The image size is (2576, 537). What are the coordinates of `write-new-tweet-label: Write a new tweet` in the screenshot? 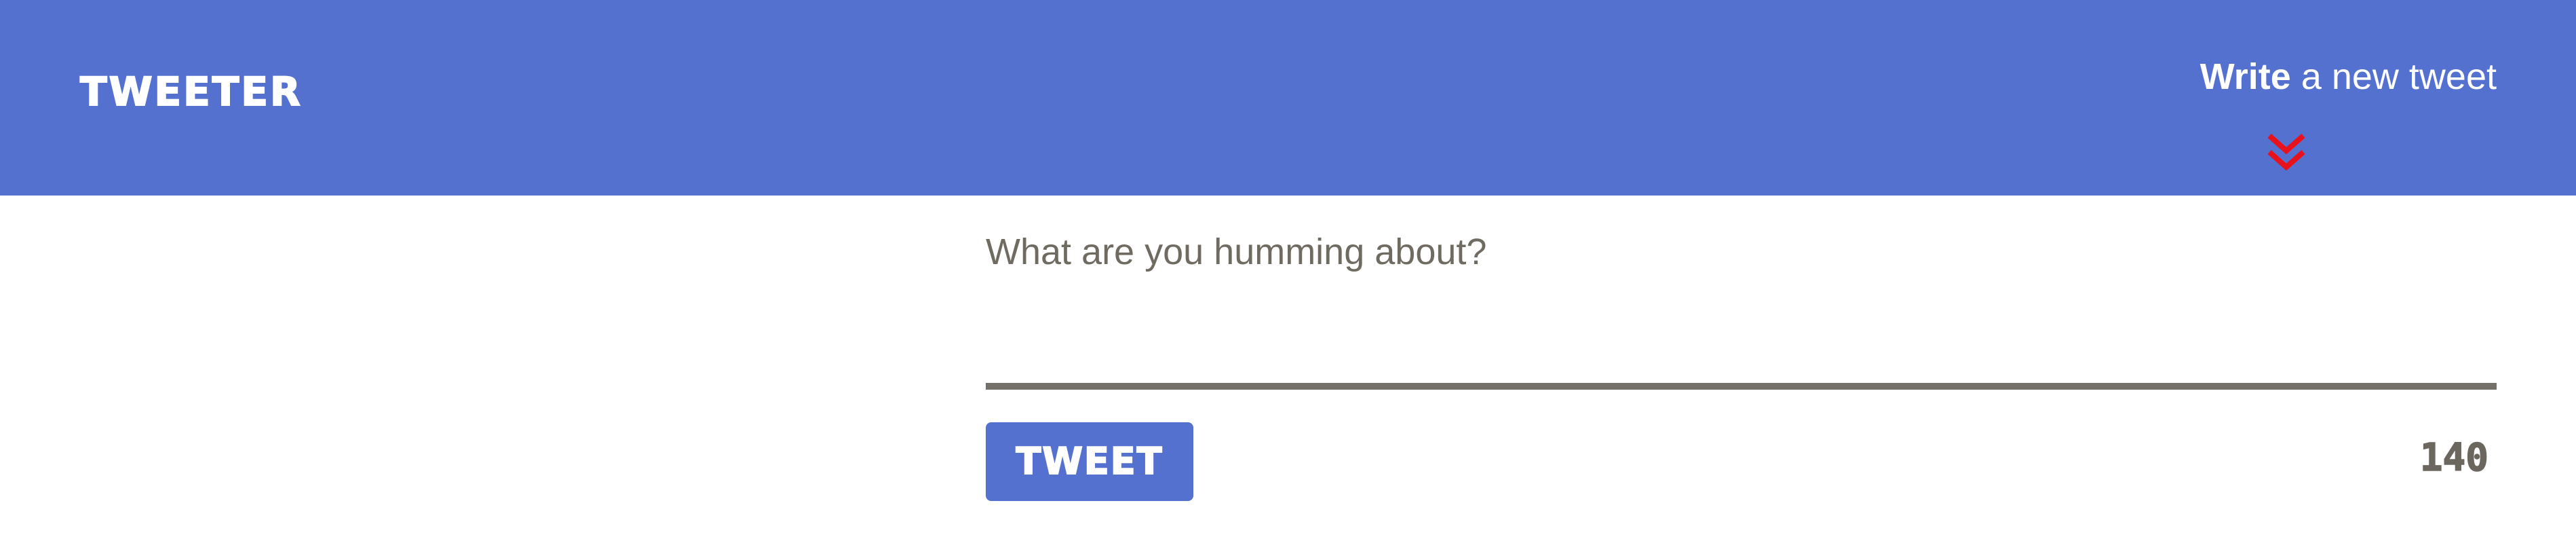 It's located at (2348, 76).